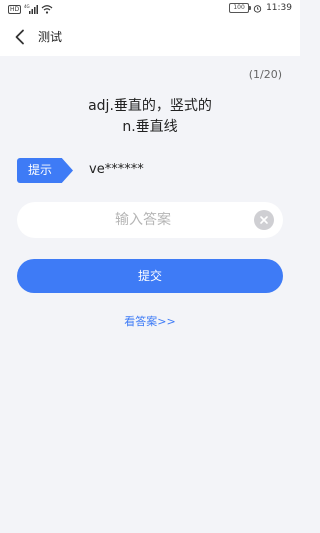 The image size is (320, 533). Describe the element at coordinates (150, 106) in the screenshot. I see `definition-line-1: adj.垂直的，竖式的` at that location.